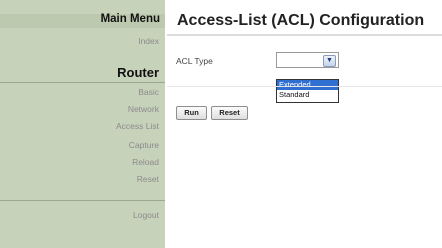 The height and width of the screenshot is (248, 442). Describe the element at coordinates (329, 61) in the screenshot. I see `chevron-down-icon: ▼` at that location.